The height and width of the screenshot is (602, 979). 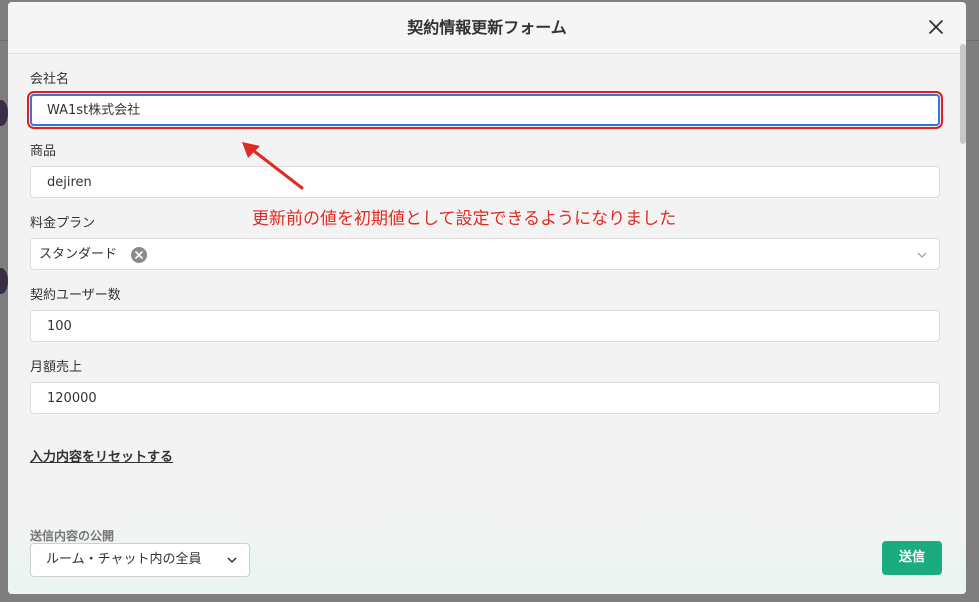 What do you see at coordinates (485, 182) in the screenshot?
I see `product-input: dejiren` at bounding box center [485, 182].